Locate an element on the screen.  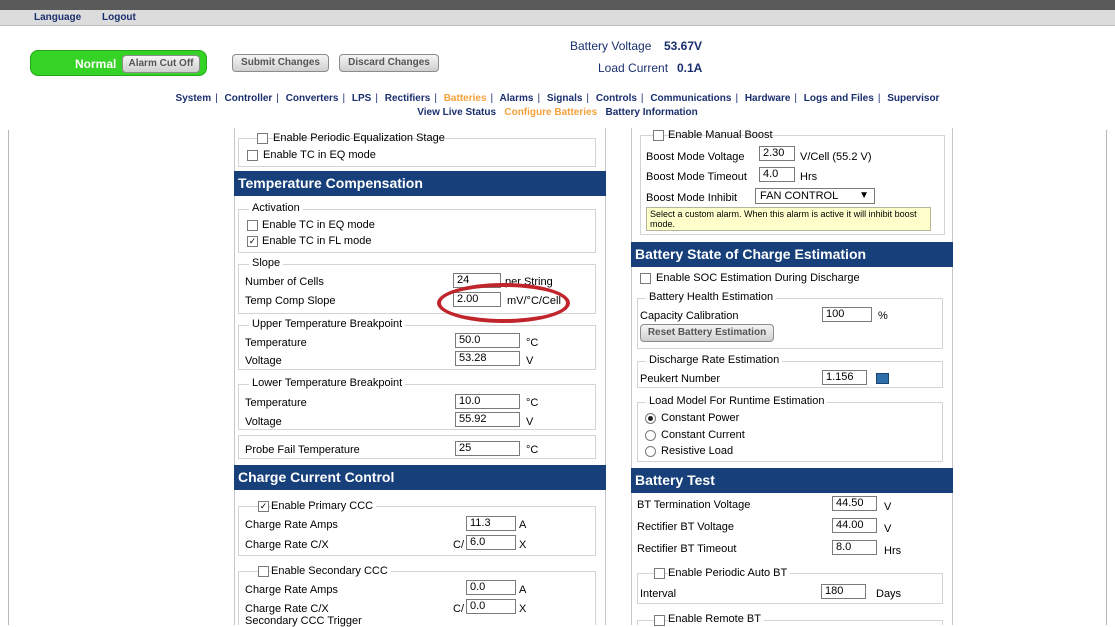
secondary-ccc-label: Enable Secondary CCC is located at coordinates (331, 571).